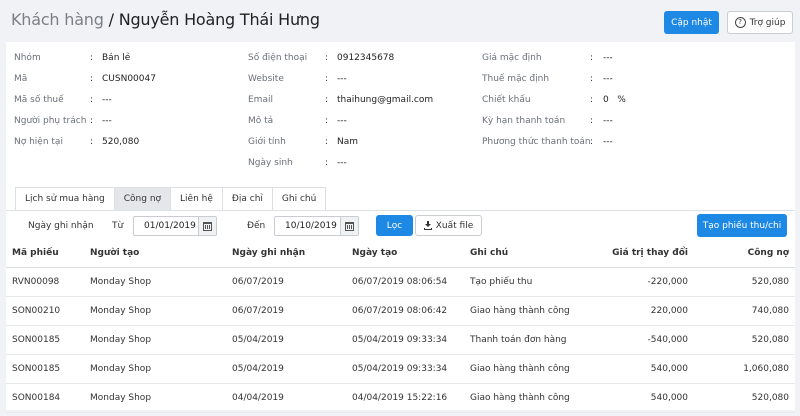 The image size is (800, 416). I want to click on tab-notes: Ghi chú, so click(299, 199).